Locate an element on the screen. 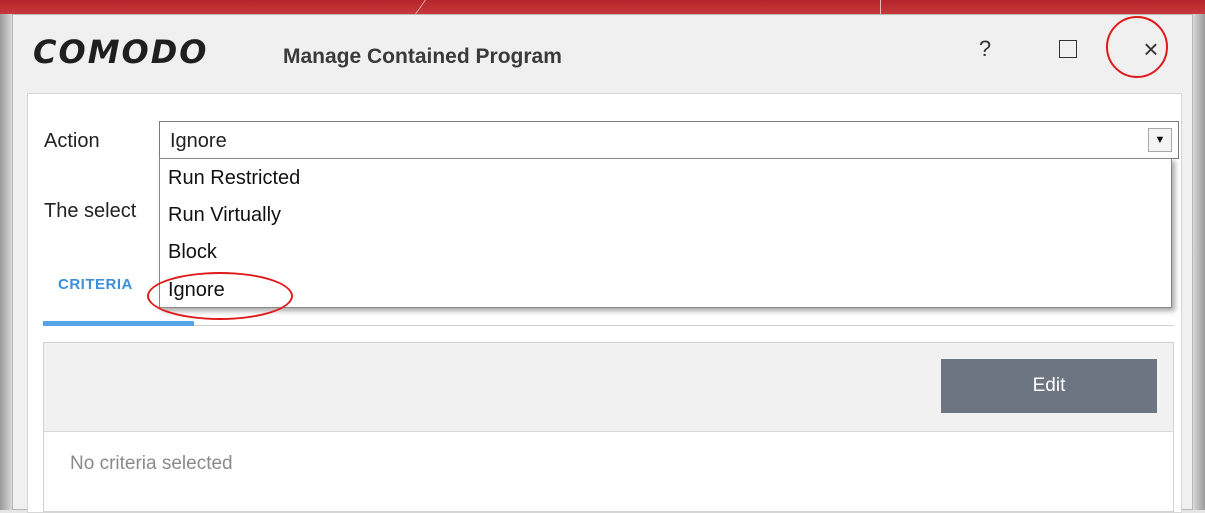  dropdown-option-block: Block is located at coordinates (192, 252).